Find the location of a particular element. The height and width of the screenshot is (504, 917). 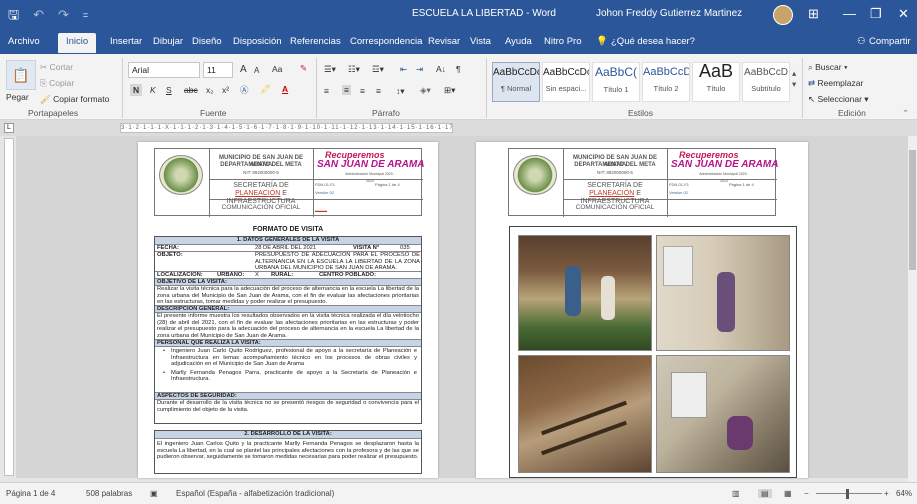

justify-icon: ≡ is located at coordinates (378, 91).